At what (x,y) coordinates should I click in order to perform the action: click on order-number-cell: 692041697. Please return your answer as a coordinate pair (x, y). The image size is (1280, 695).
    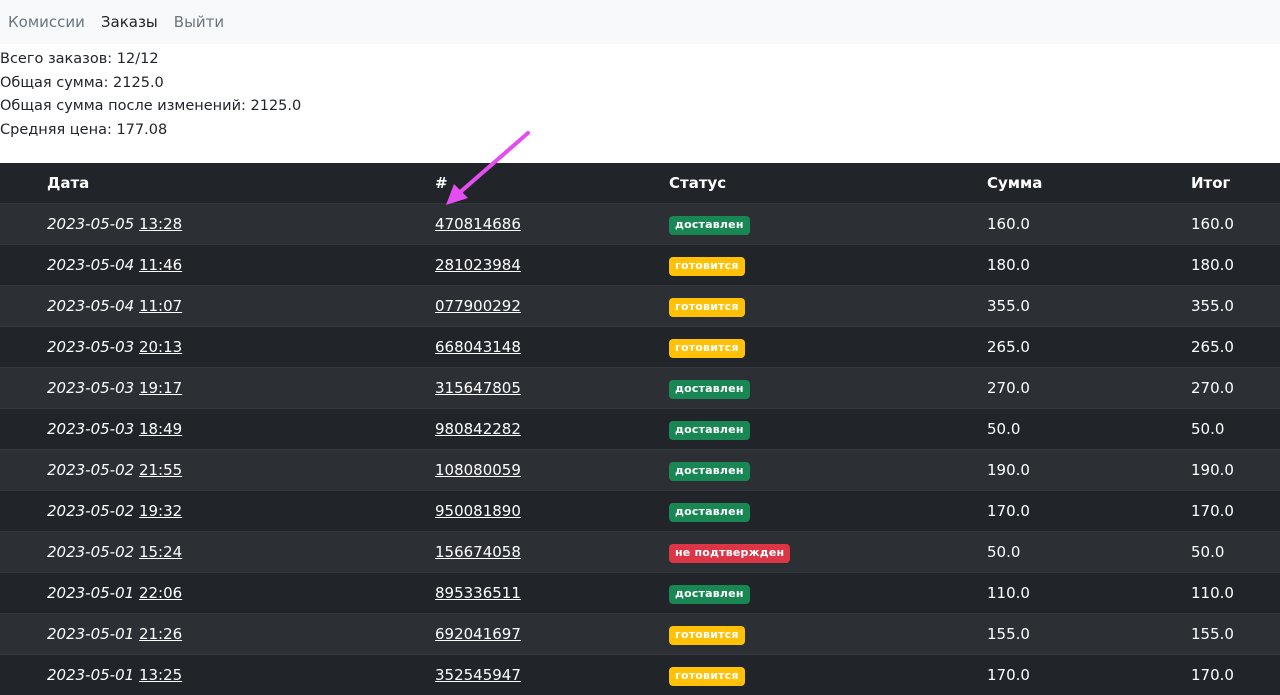
    Looking at the image, I should click on (552, 634).